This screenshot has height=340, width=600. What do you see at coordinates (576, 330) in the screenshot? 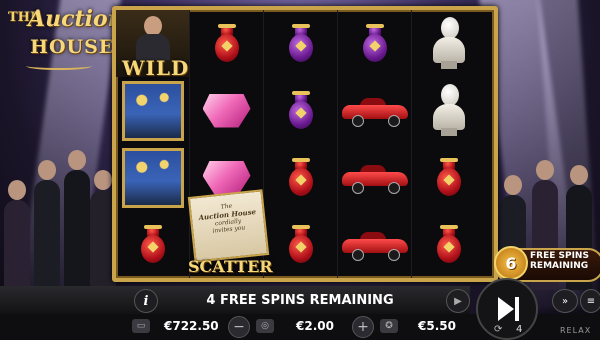
I see `brand-logo: RELAX` at bounding box center [576, 330].